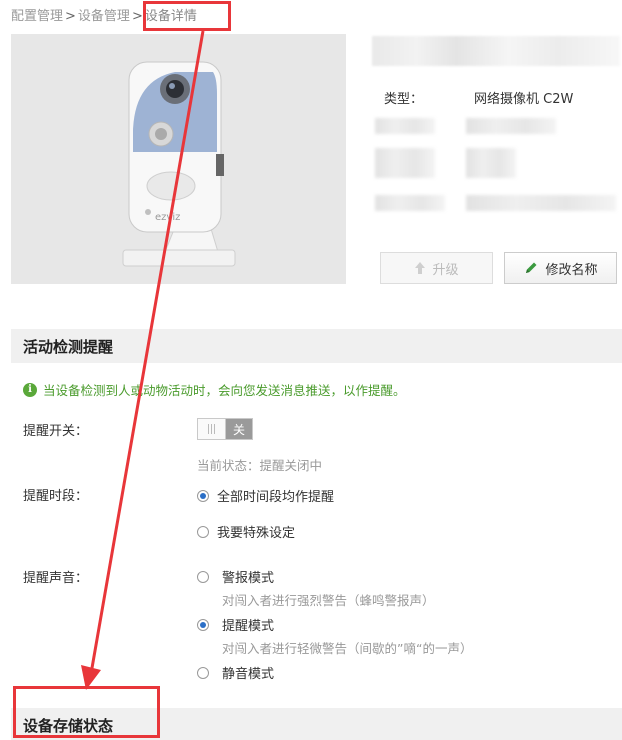  I want to click on sound-option-alarm: 警报模式, so click(235, 576).